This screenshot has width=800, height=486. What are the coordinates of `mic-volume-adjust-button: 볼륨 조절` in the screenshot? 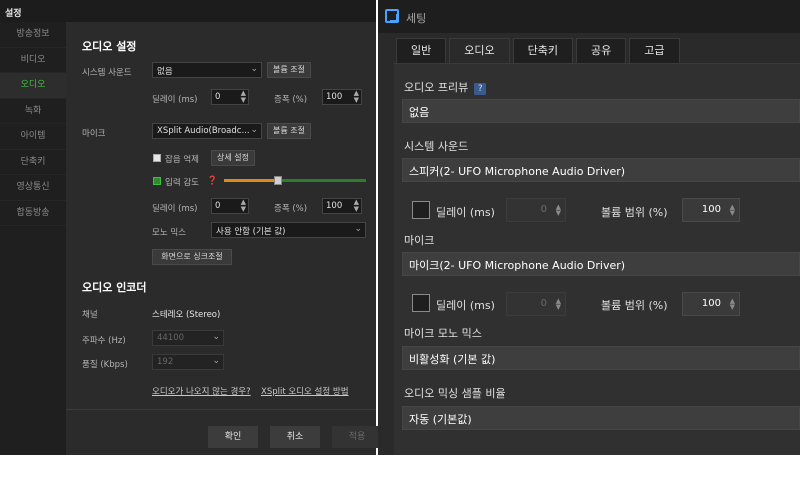 It's located at (289, 131).